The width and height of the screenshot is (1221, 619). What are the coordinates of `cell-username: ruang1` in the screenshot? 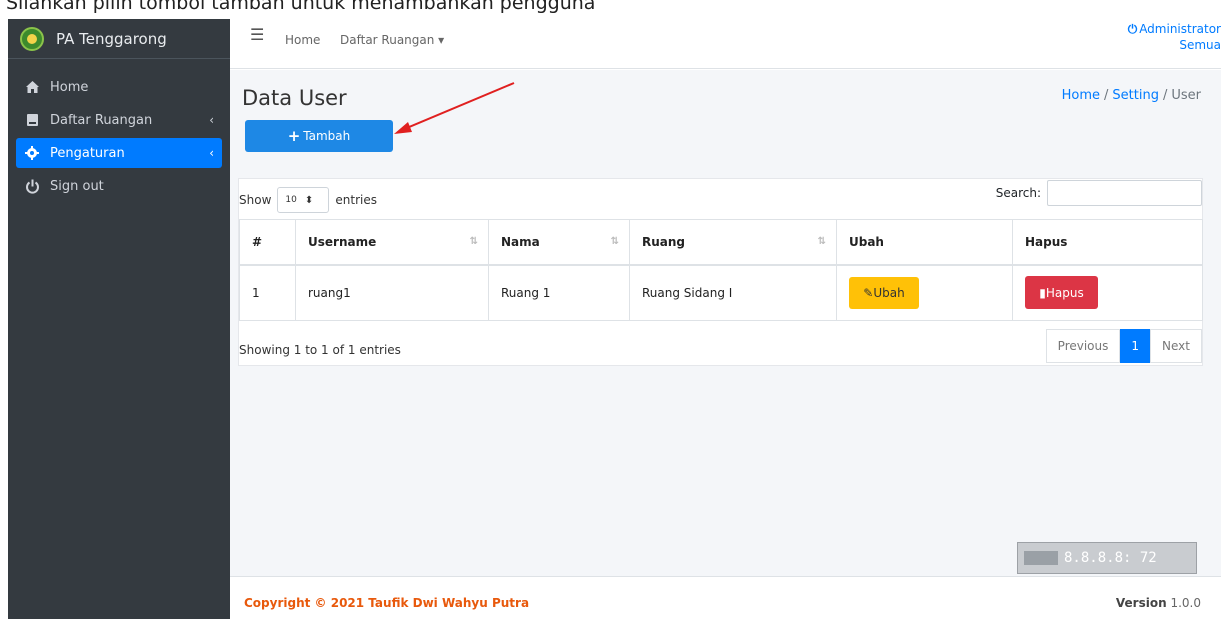 It's located at (392, 292).